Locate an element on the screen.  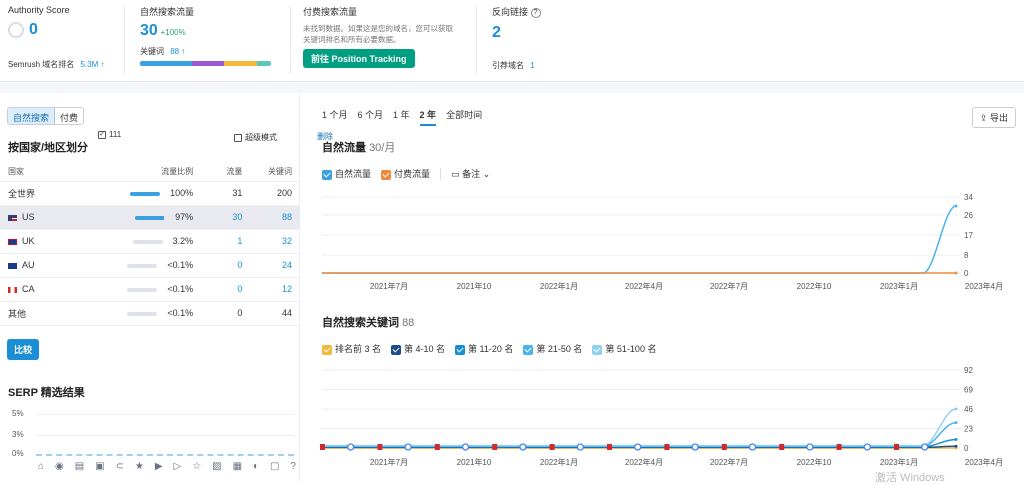
table-row: 其他 <0.1% 0 44 is located at coordinates (150, 313).